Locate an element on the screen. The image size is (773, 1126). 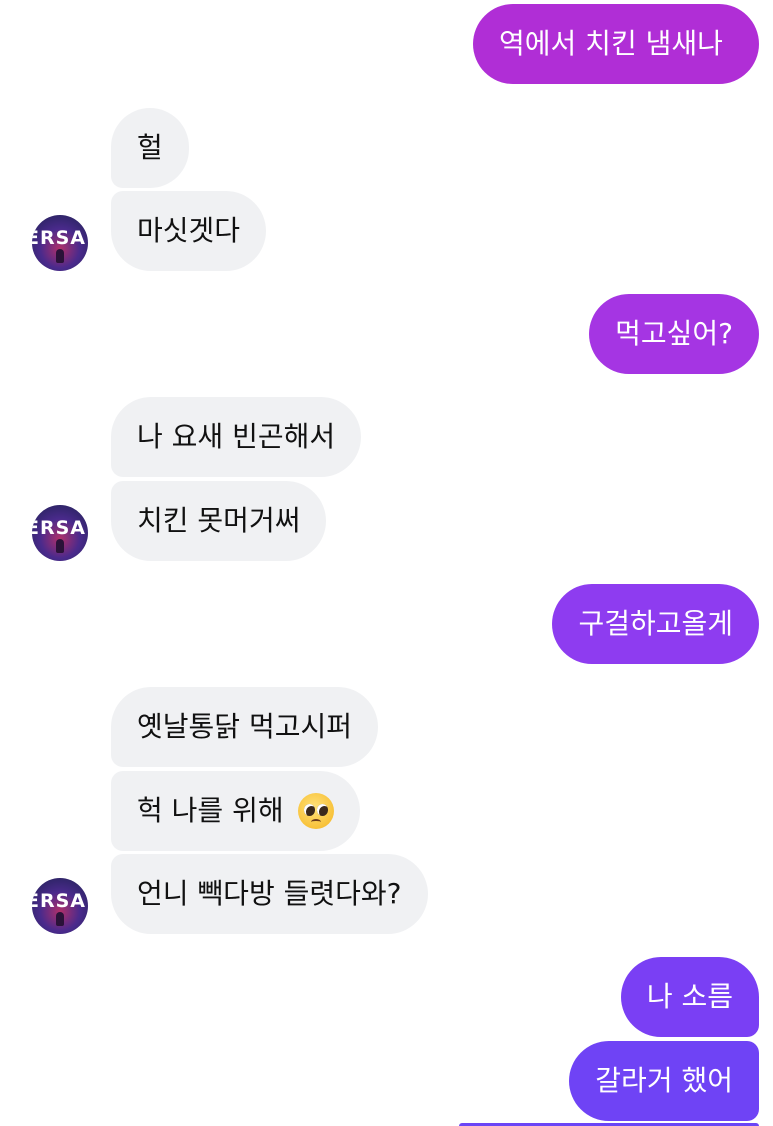
message-text: 나 요새 빈곤해서 is located at coordinates (236, 436).